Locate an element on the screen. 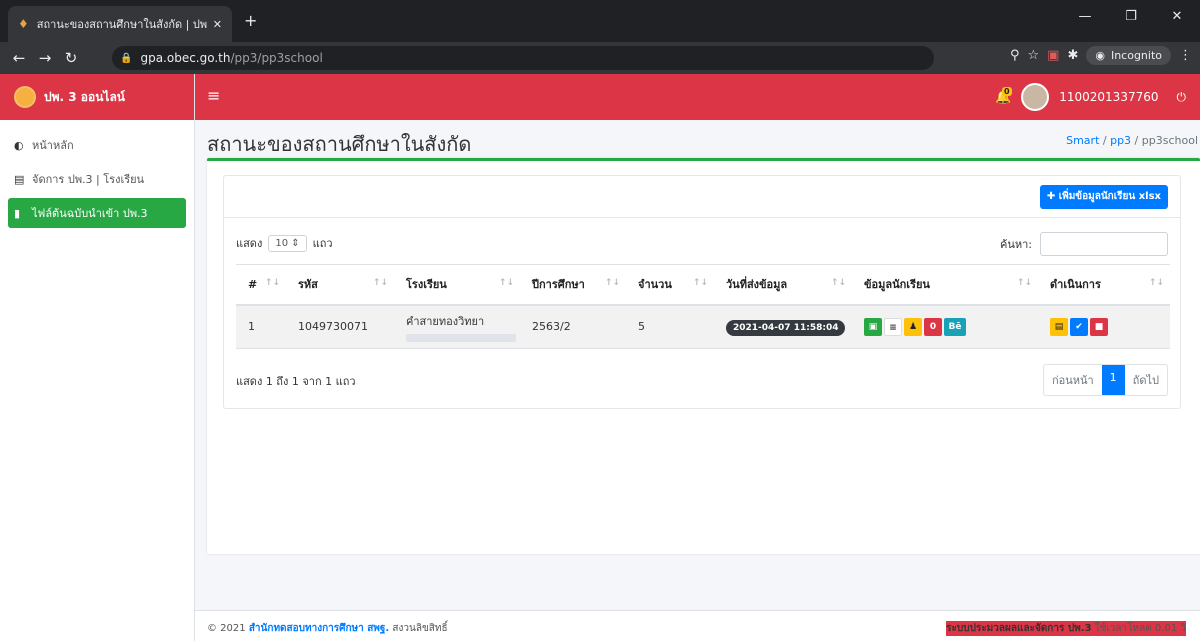  sidebar-item-source-files: ▮ ไฟล์ต้นฉบับนำเข้า ปพ.3 is located at coordinates (97, 213).